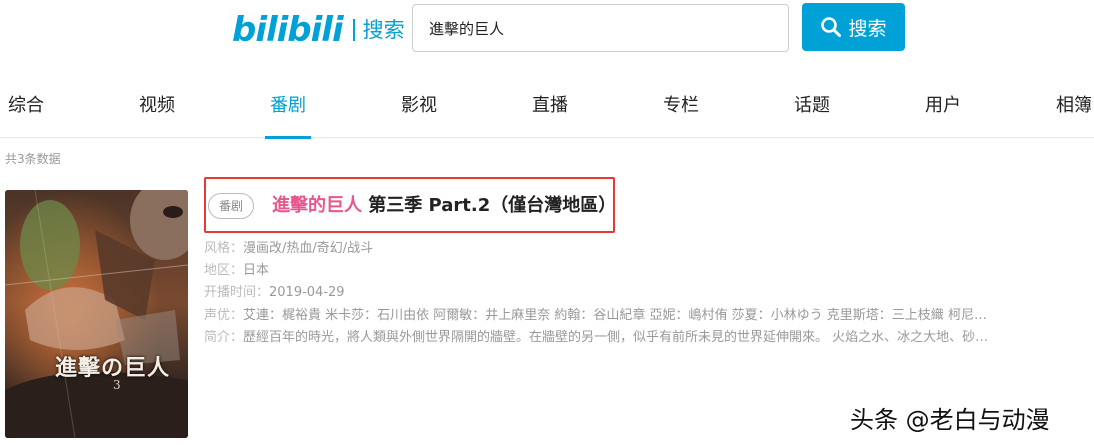 Image resolution: width=1094 pixels, height=445 pixels. What do you see at coordinates (943, 112) in the screenshot?
I see `tab-user: 用户` at bounding box center [943, 112].